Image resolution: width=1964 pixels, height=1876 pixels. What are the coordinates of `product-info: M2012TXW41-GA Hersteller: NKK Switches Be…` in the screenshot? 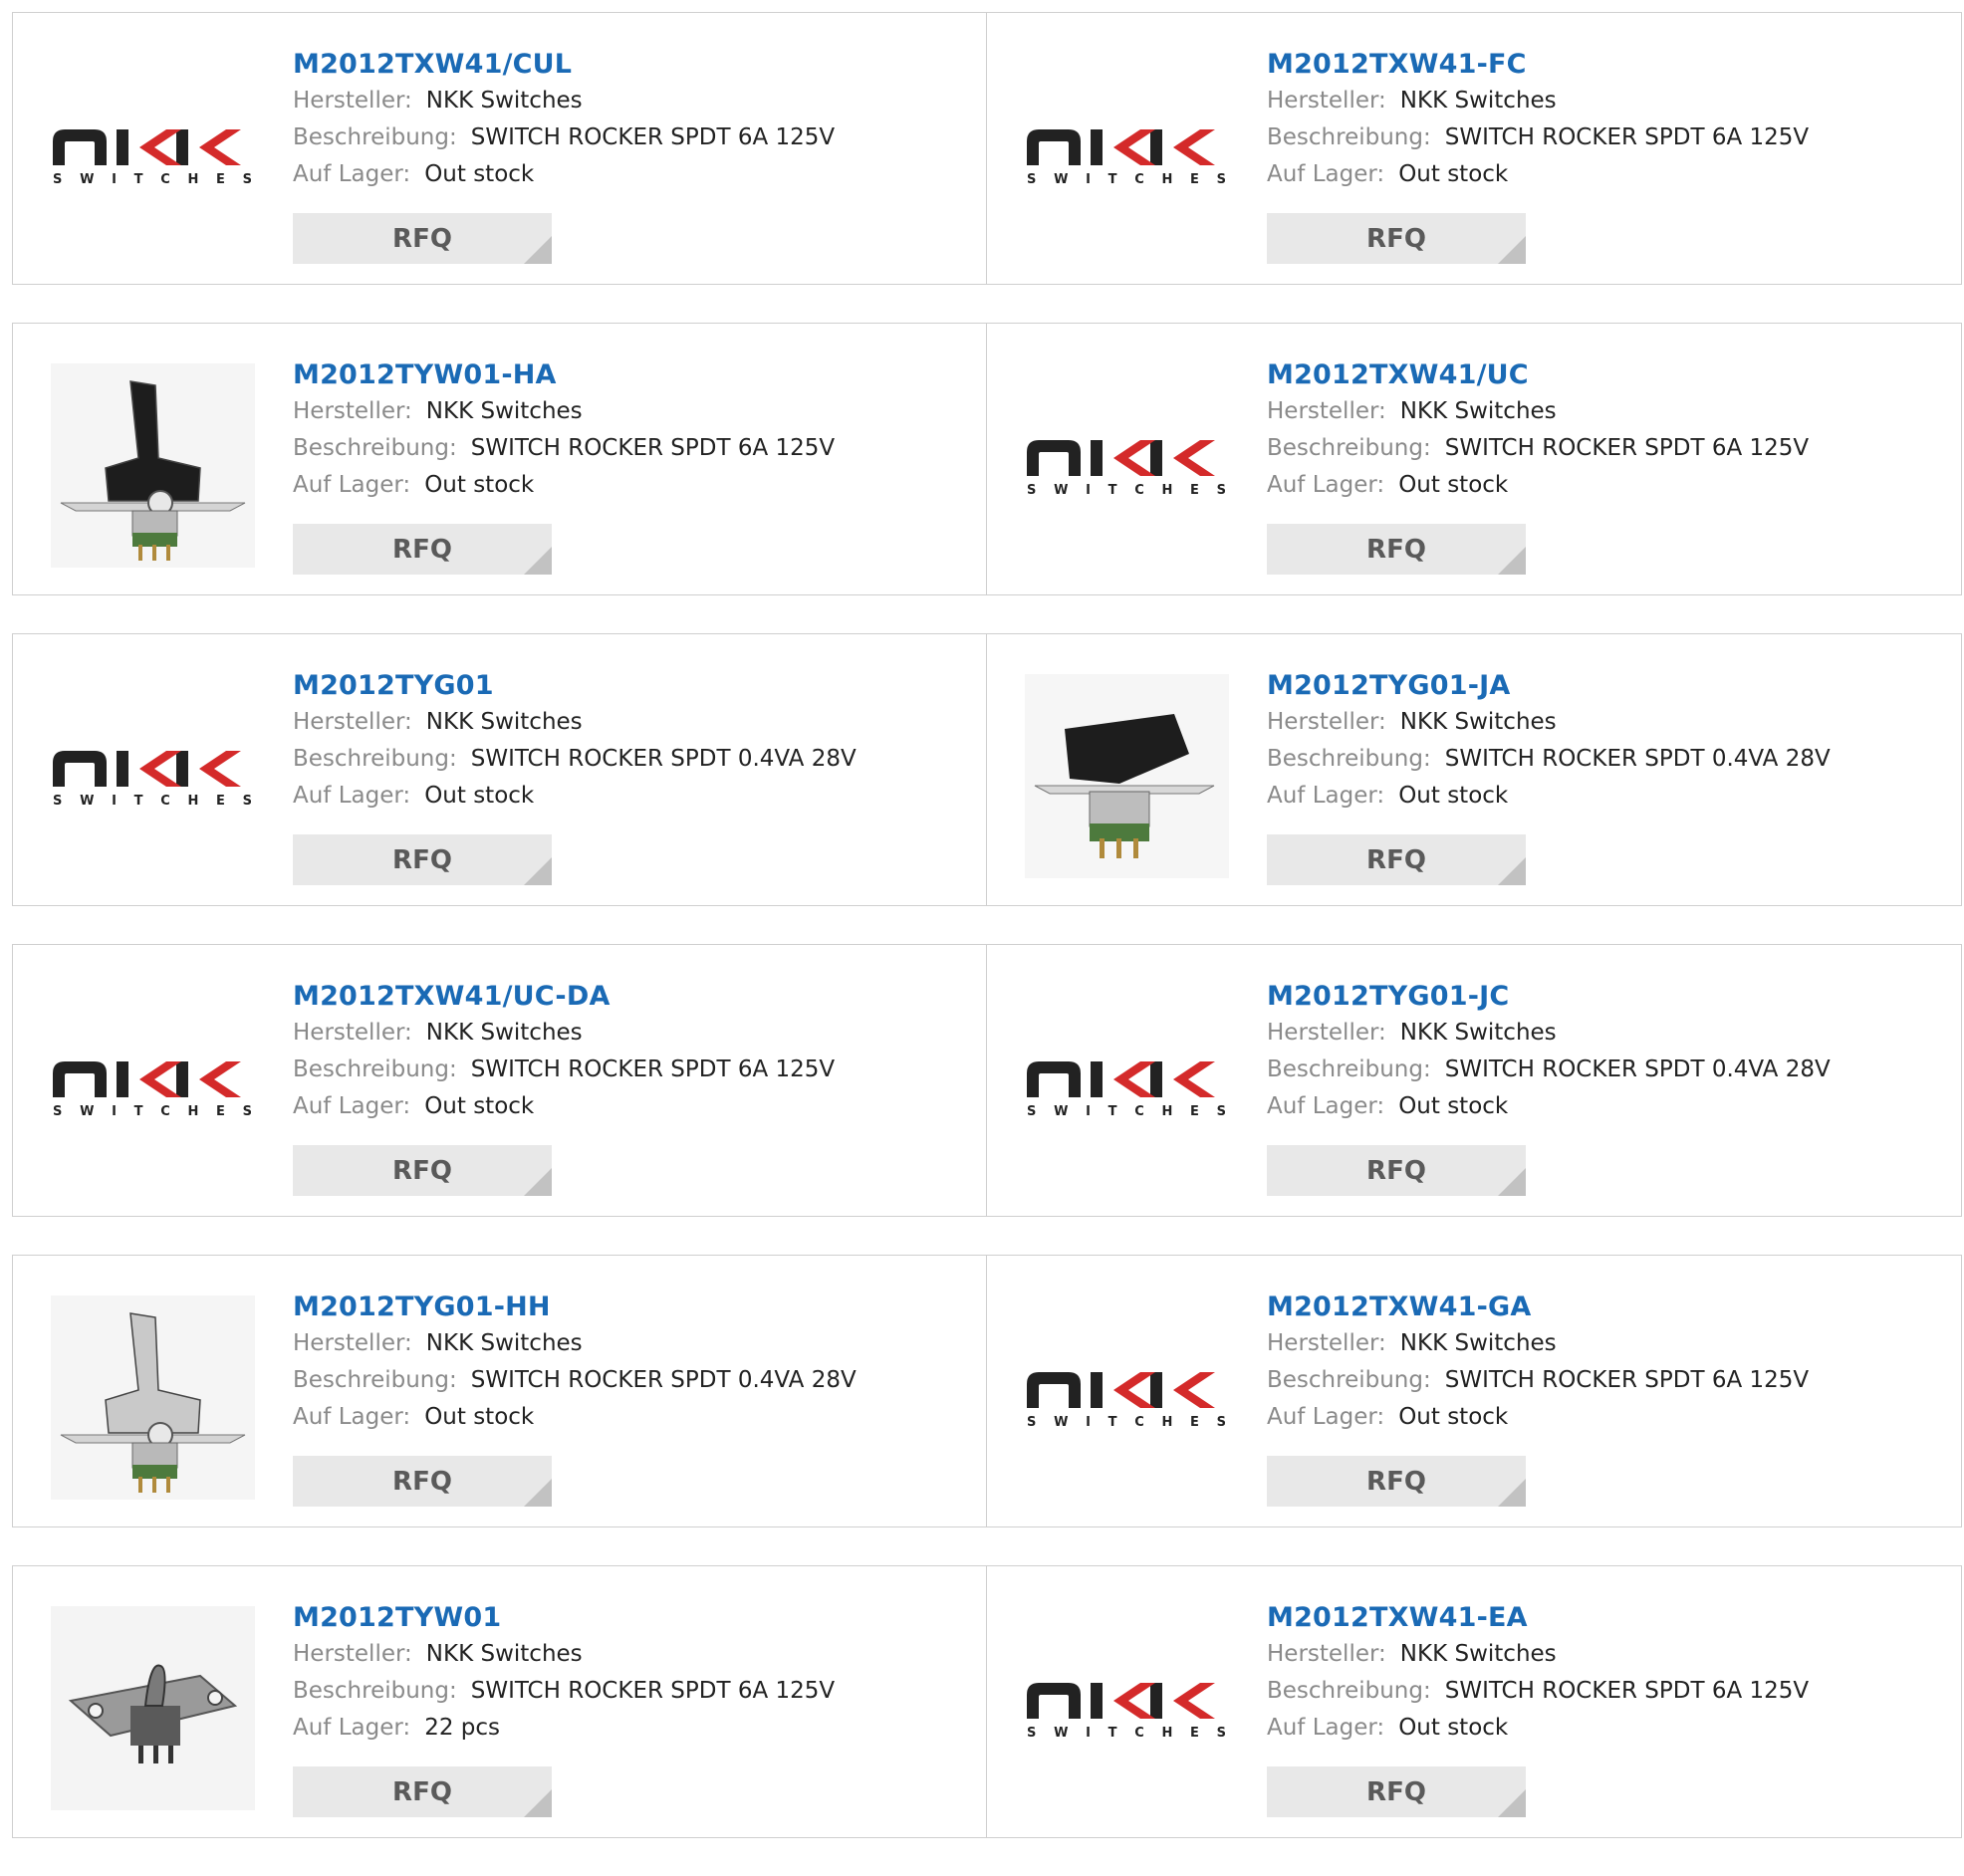 It's located at (1604, 1363).